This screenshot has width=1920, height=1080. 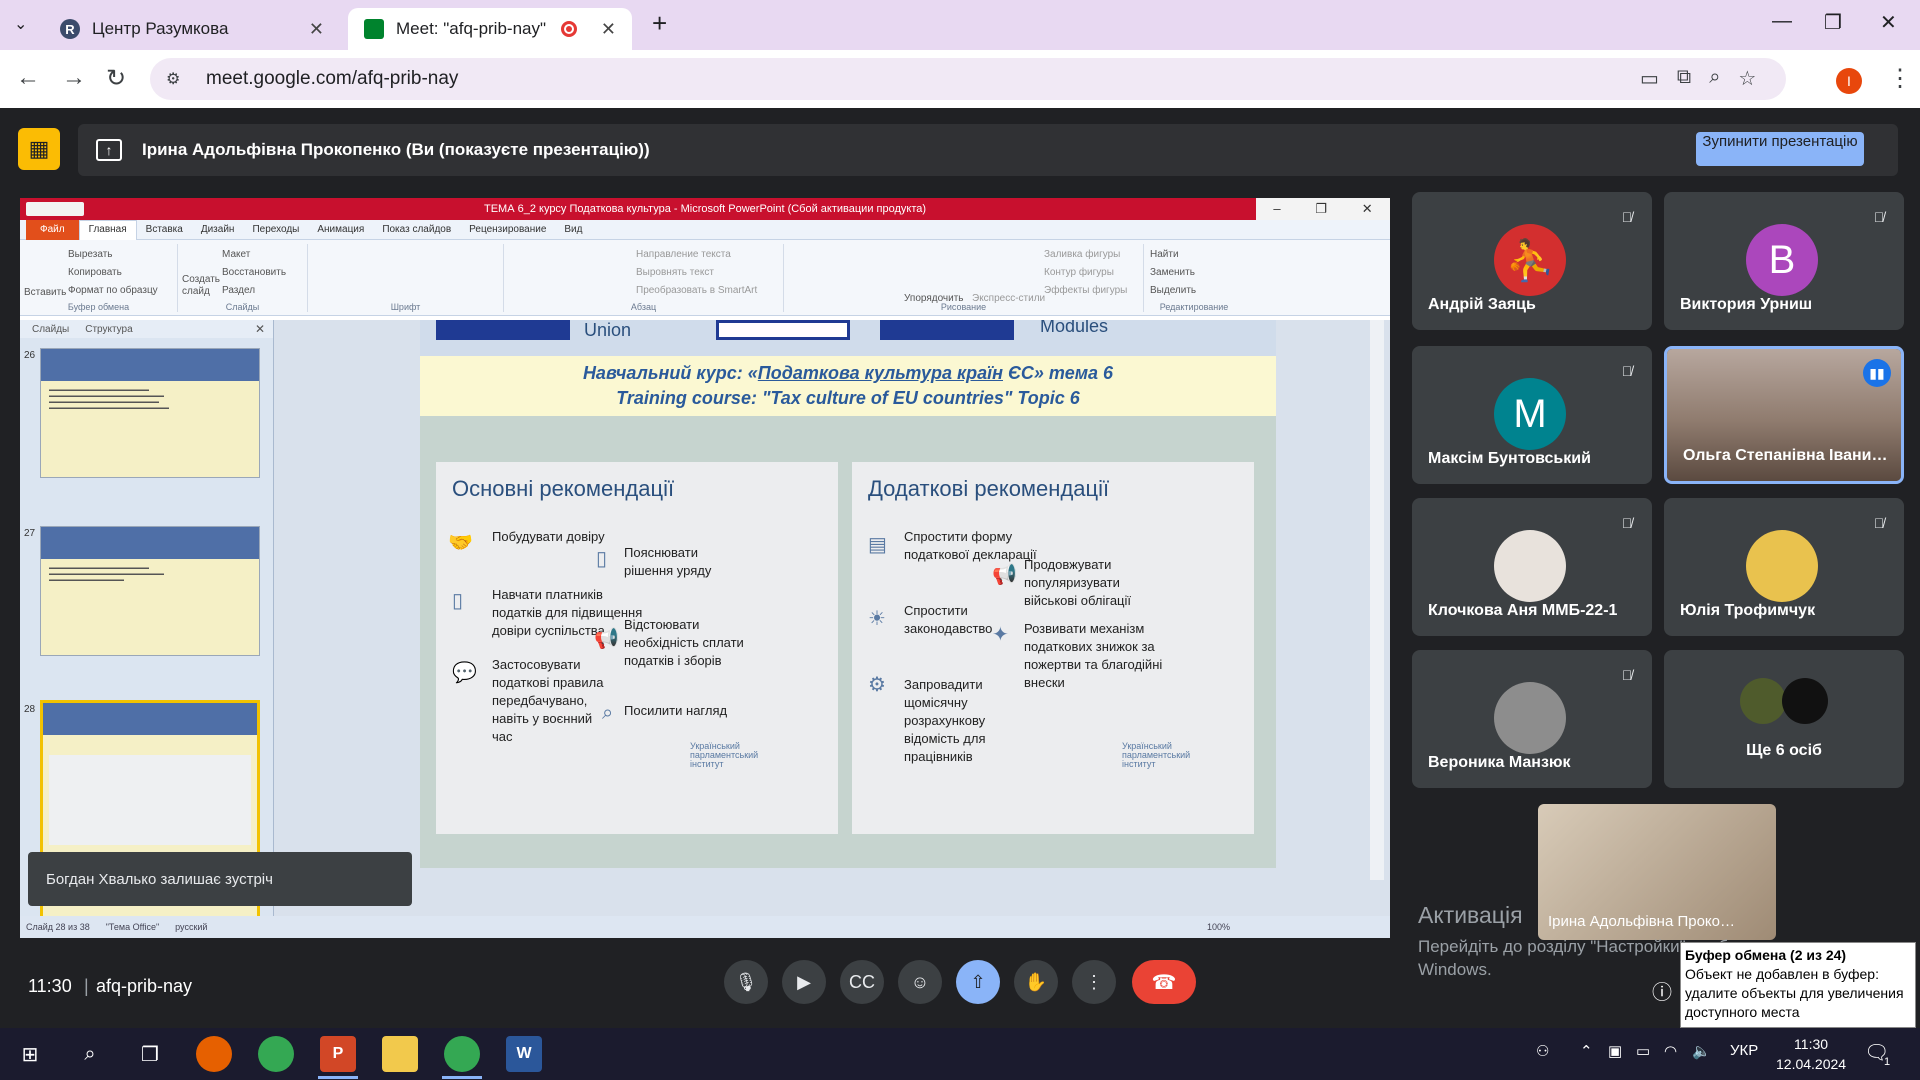 I want to click on maximize-icon: ❐, so click(x=1833, y=22).